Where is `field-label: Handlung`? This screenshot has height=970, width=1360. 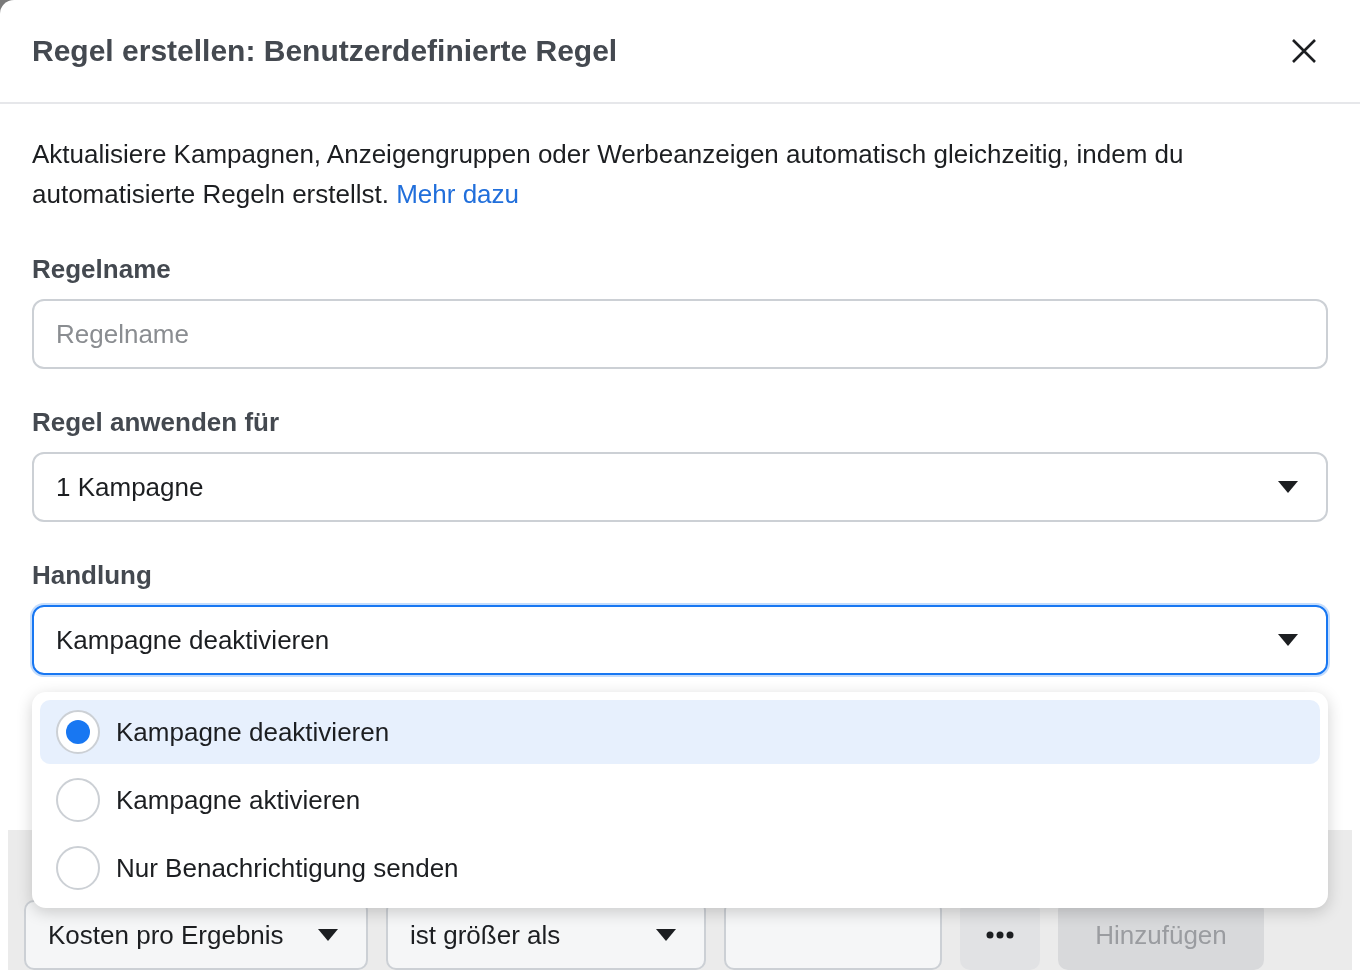
field-label: Handlung is located at coordinates (92, 575).